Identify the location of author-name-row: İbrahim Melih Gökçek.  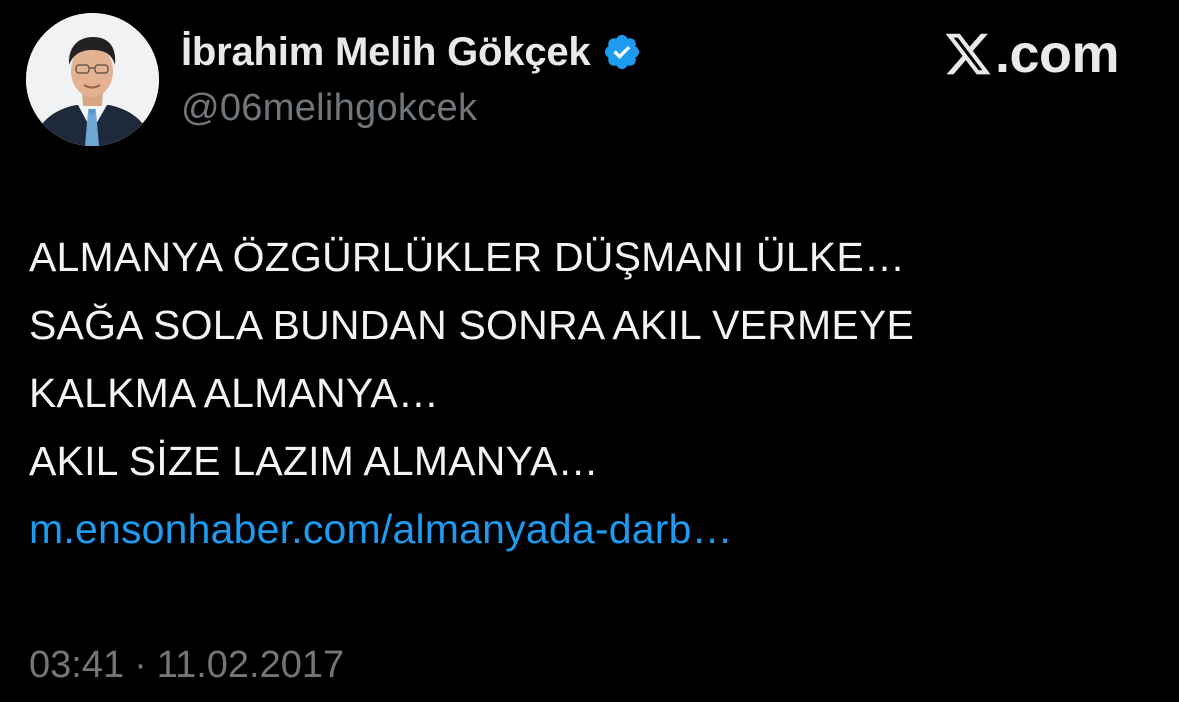
(411, 52).